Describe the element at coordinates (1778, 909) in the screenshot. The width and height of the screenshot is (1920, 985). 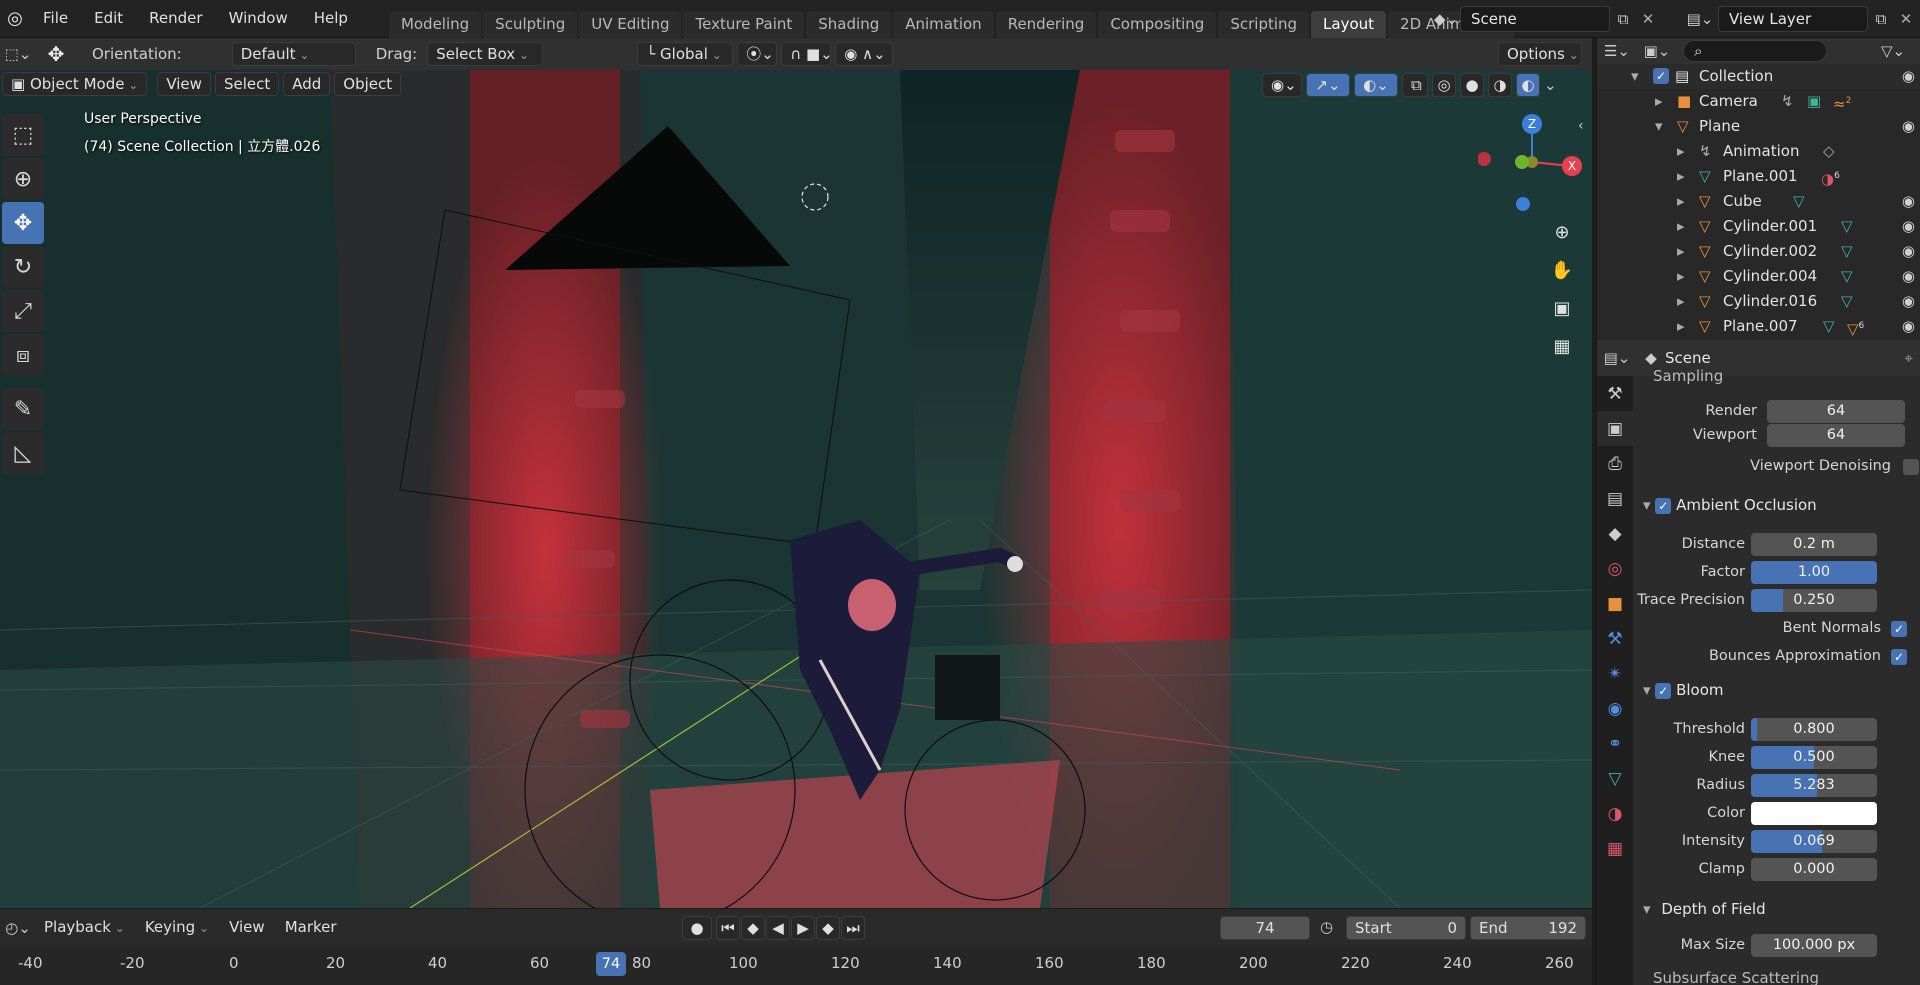
I see `dof-panel-header: ▾ Depth of Field` at that location.